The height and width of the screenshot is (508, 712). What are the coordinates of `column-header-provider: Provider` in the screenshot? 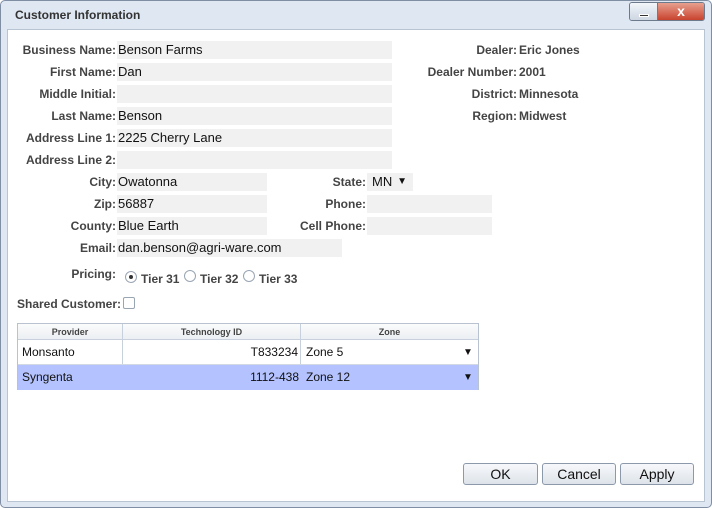 It's located at (70, 332).